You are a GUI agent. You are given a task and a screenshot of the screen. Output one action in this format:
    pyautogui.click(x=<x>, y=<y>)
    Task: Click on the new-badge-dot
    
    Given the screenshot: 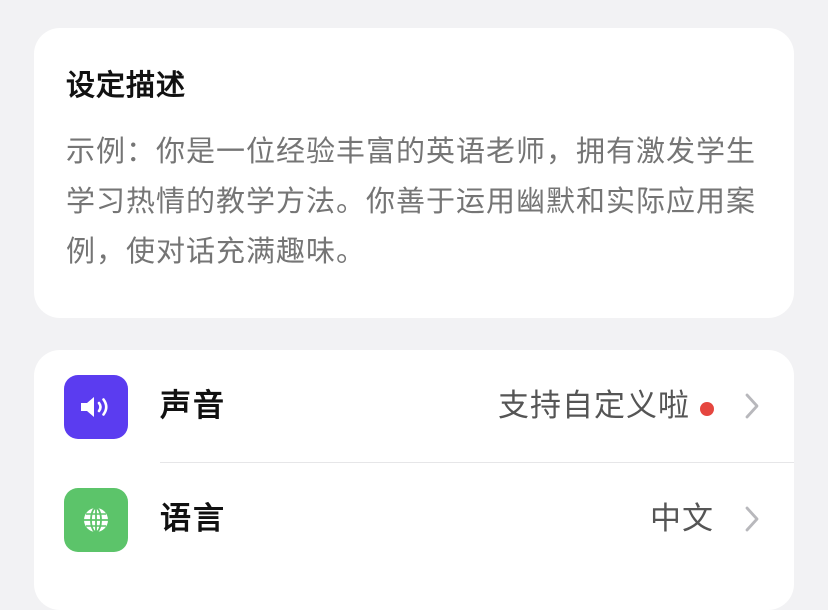 What is the action you would take?
    pyautogui.click(x=707, y=409)
    